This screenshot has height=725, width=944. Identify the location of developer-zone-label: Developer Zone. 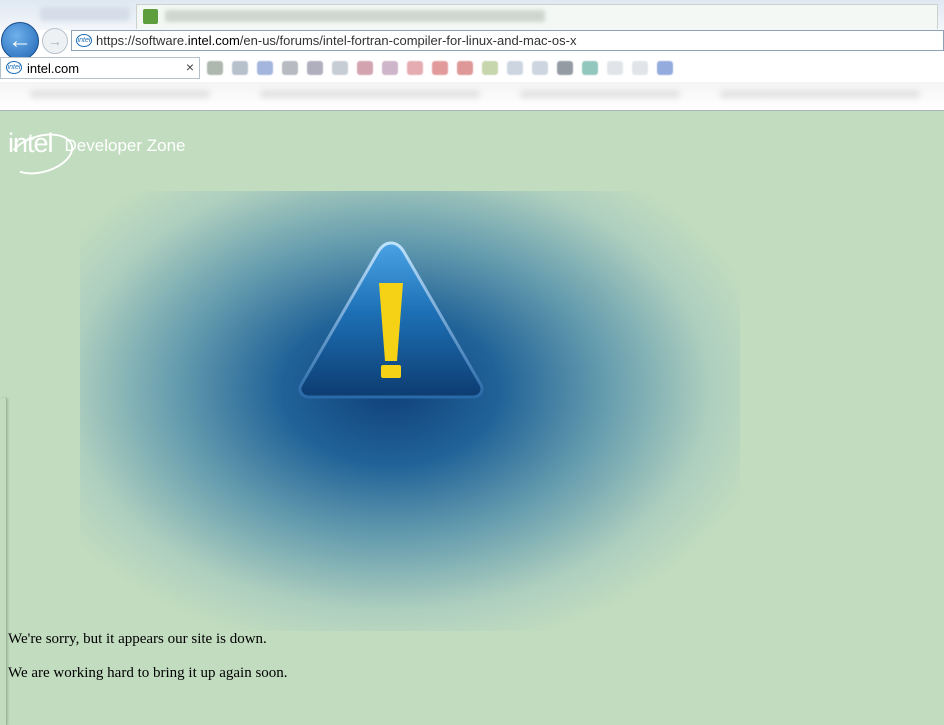
(125, 145).